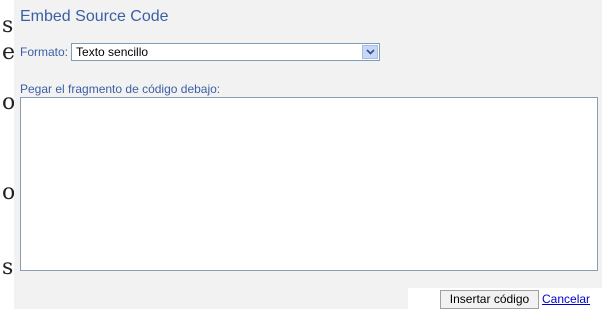 The image size is (602, 309). I want to click on format-row: Formato: Texto sencillo, so click(200, 52).